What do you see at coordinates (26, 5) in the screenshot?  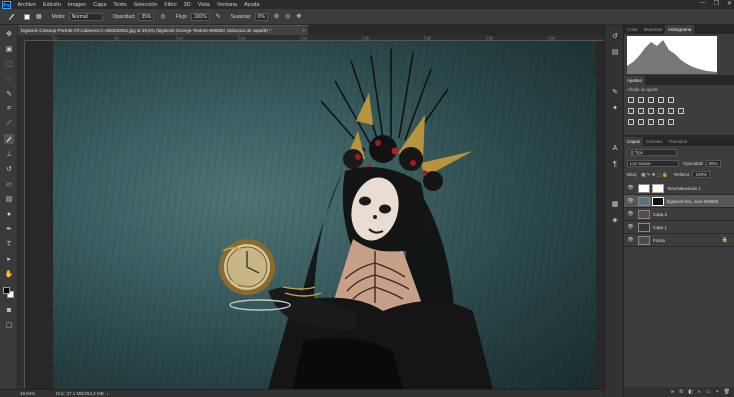 I see `menu-archivo: Archivo` at bounding box center [26, 5].